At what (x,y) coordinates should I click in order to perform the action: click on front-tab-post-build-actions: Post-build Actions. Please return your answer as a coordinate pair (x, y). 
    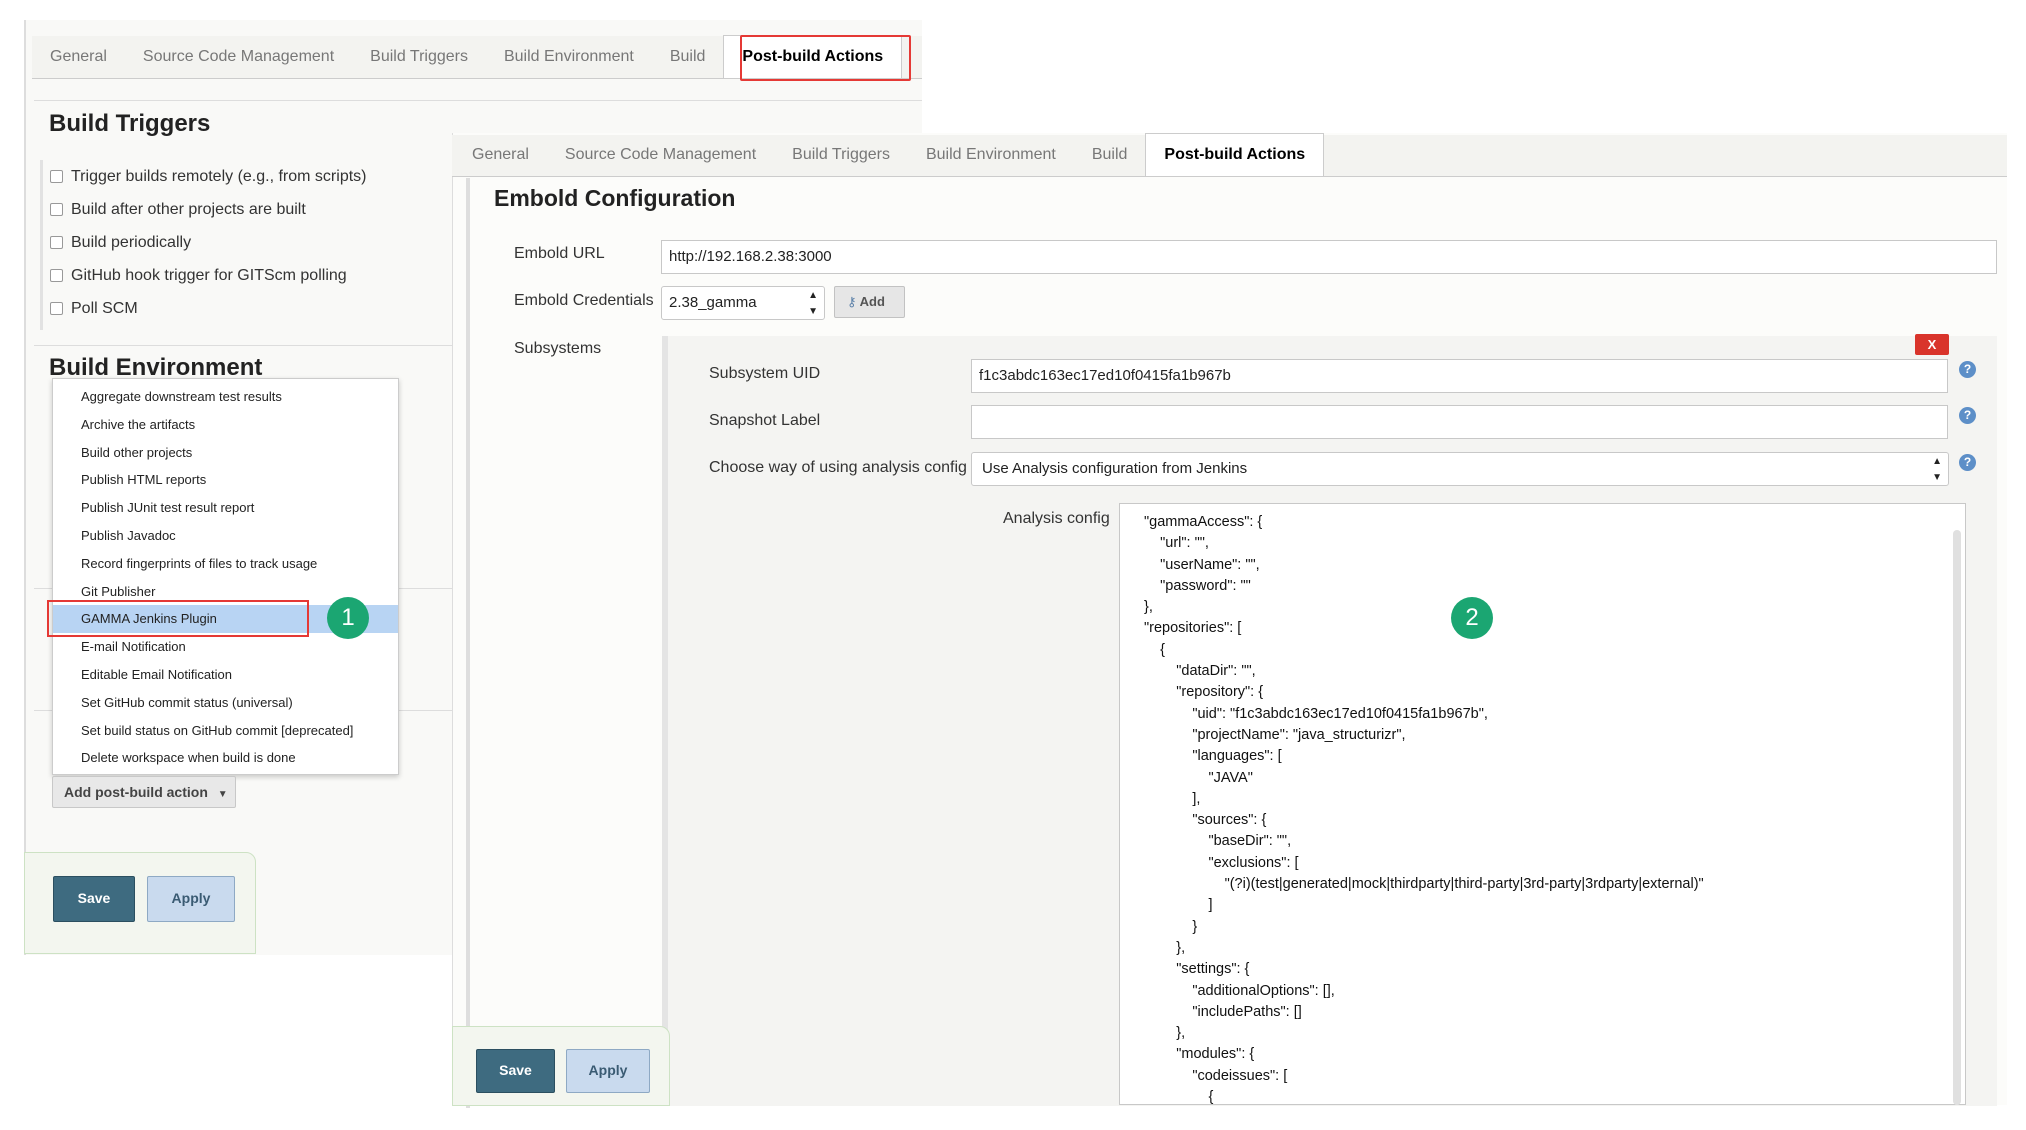
    Looking at the image, I should click on (1235, 154).